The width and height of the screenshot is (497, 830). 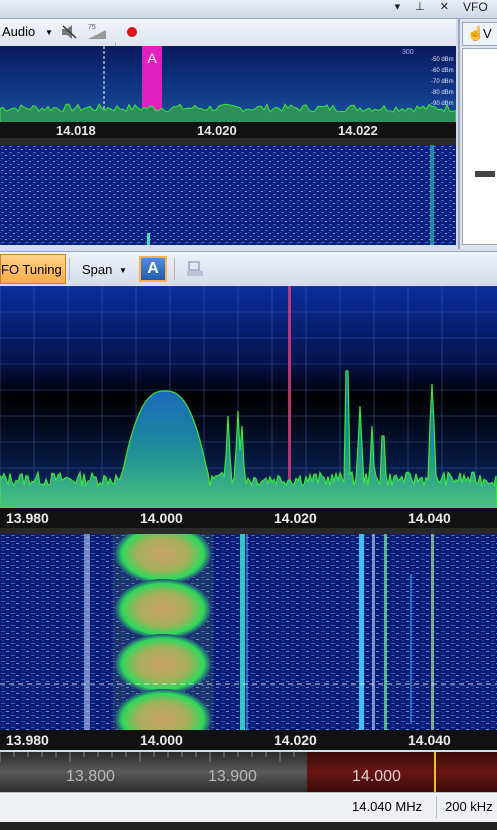 What do you see at coordinates (27, 740) in the screenshot?
I see `waterfall-tick-label: 13.980` at bounding box center [27, 740].